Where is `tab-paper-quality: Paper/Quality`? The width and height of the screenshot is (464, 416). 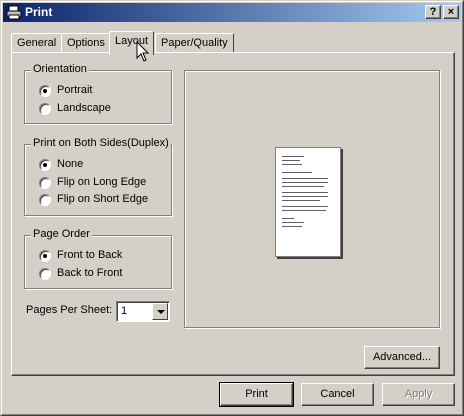
tab-paper-quality: Paper/Quality is located at coordinates (194, 43).